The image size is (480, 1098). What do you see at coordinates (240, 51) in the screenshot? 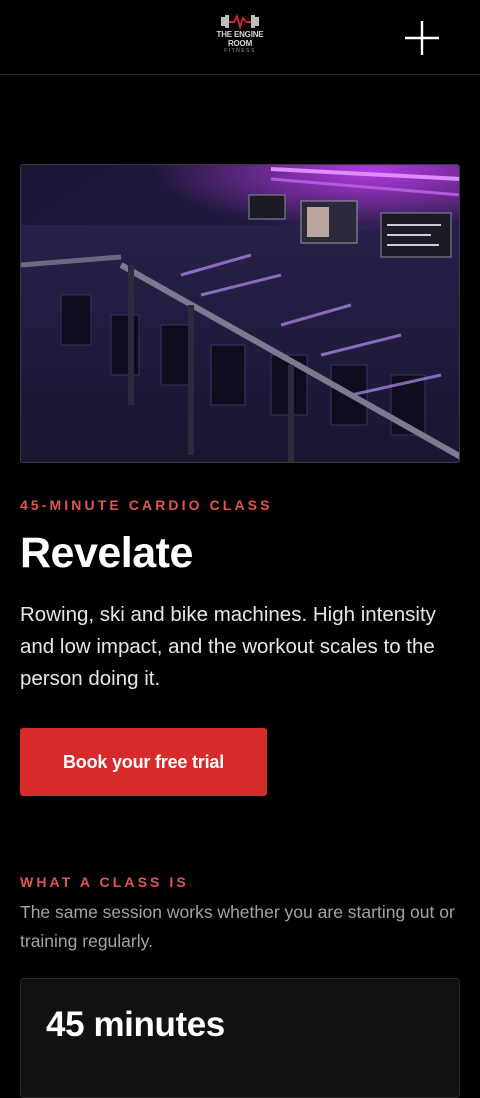
I see `logo-line-3: FITNESS` at bounding box center [240, 51].